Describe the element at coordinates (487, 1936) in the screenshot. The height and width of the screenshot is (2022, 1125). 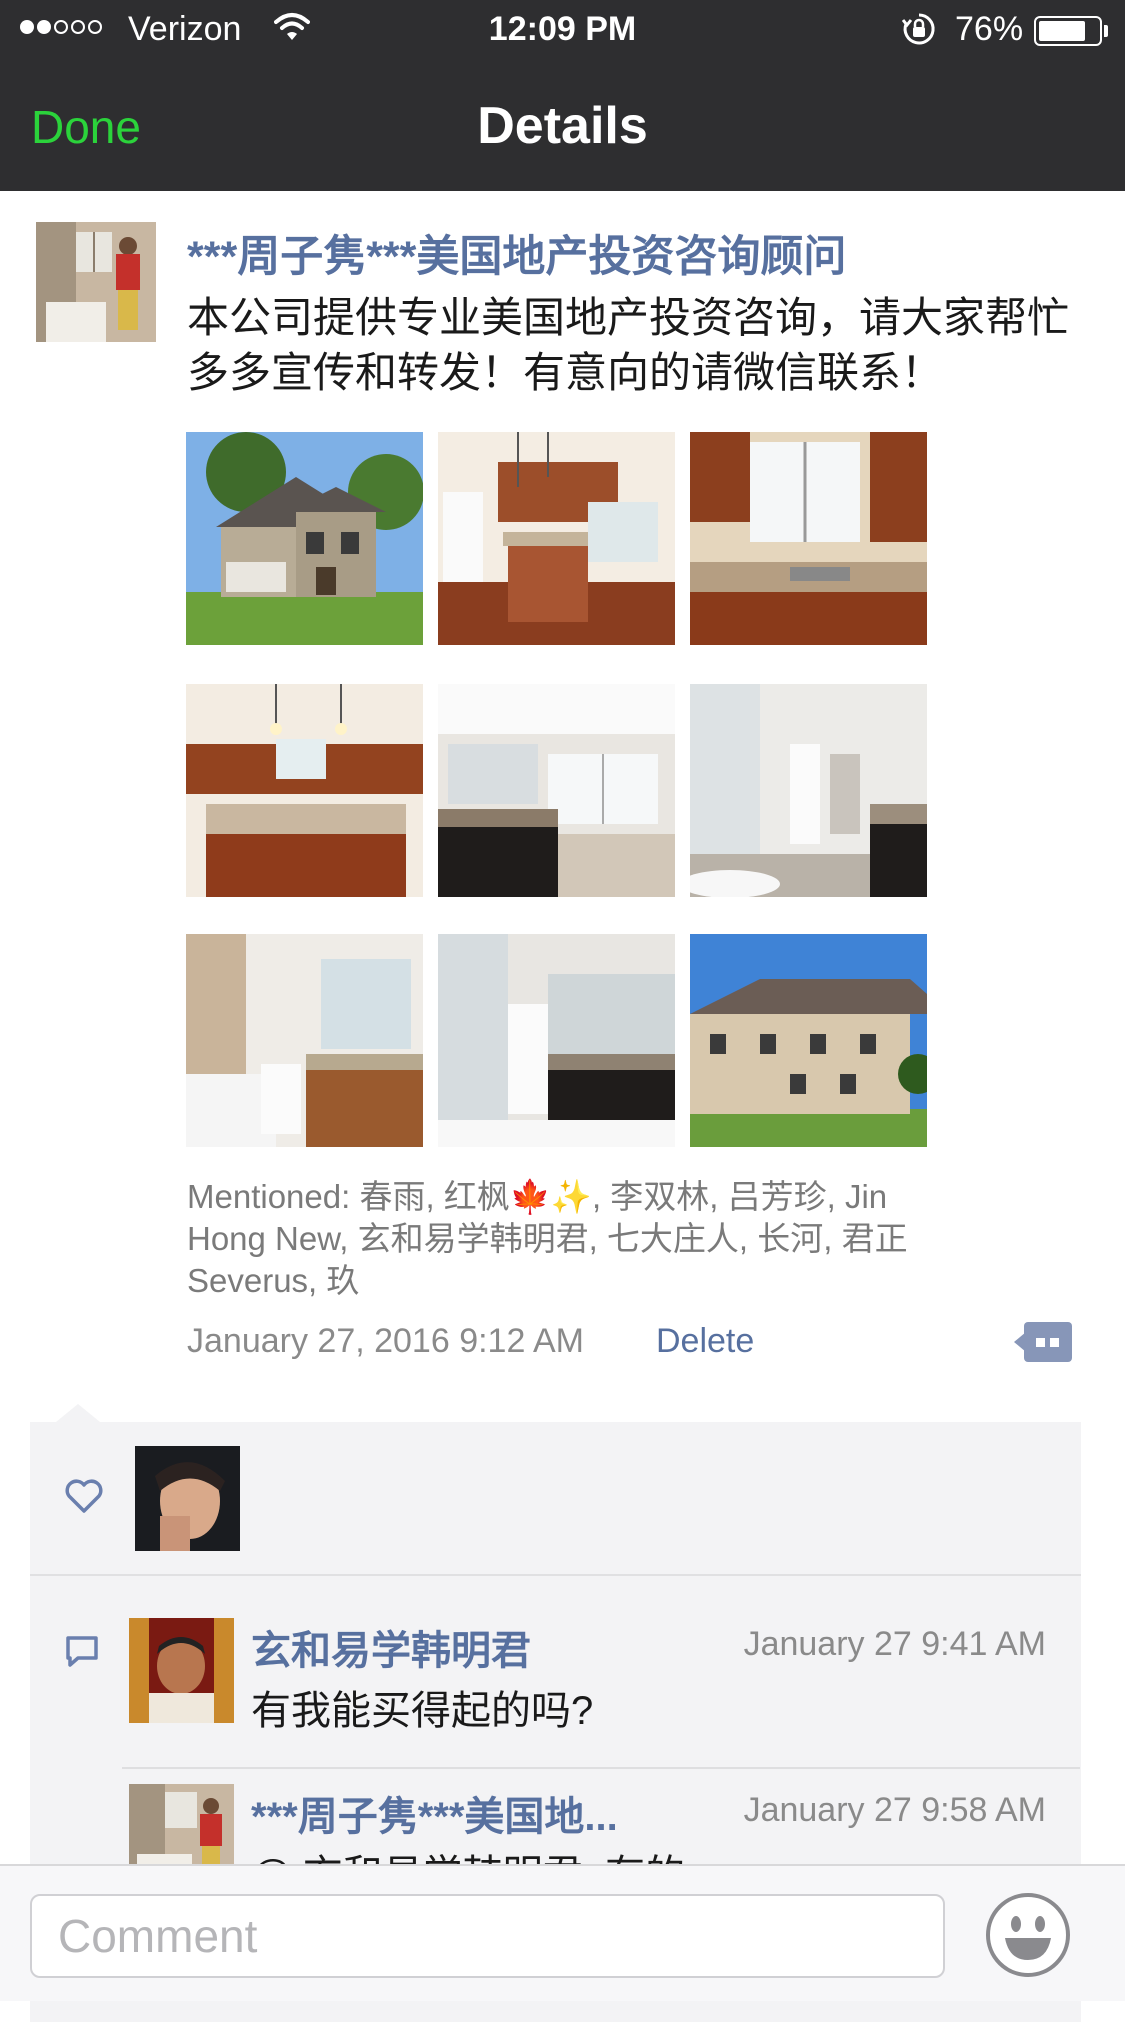
I see `comment-input` at that location.